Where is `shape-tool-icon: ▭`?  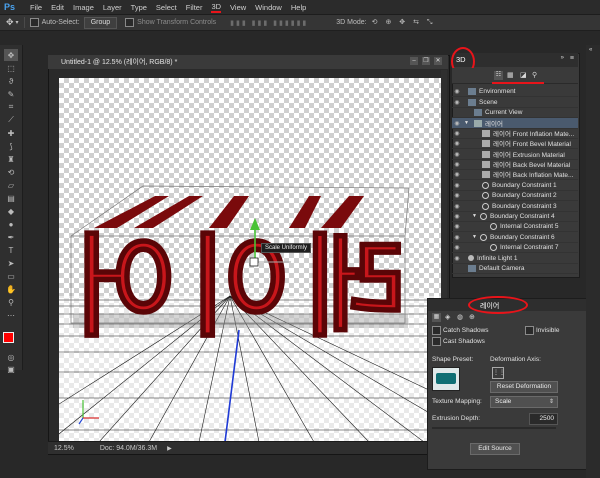 shape-tool-icon: ▭ is located at coordinates (11, 276).